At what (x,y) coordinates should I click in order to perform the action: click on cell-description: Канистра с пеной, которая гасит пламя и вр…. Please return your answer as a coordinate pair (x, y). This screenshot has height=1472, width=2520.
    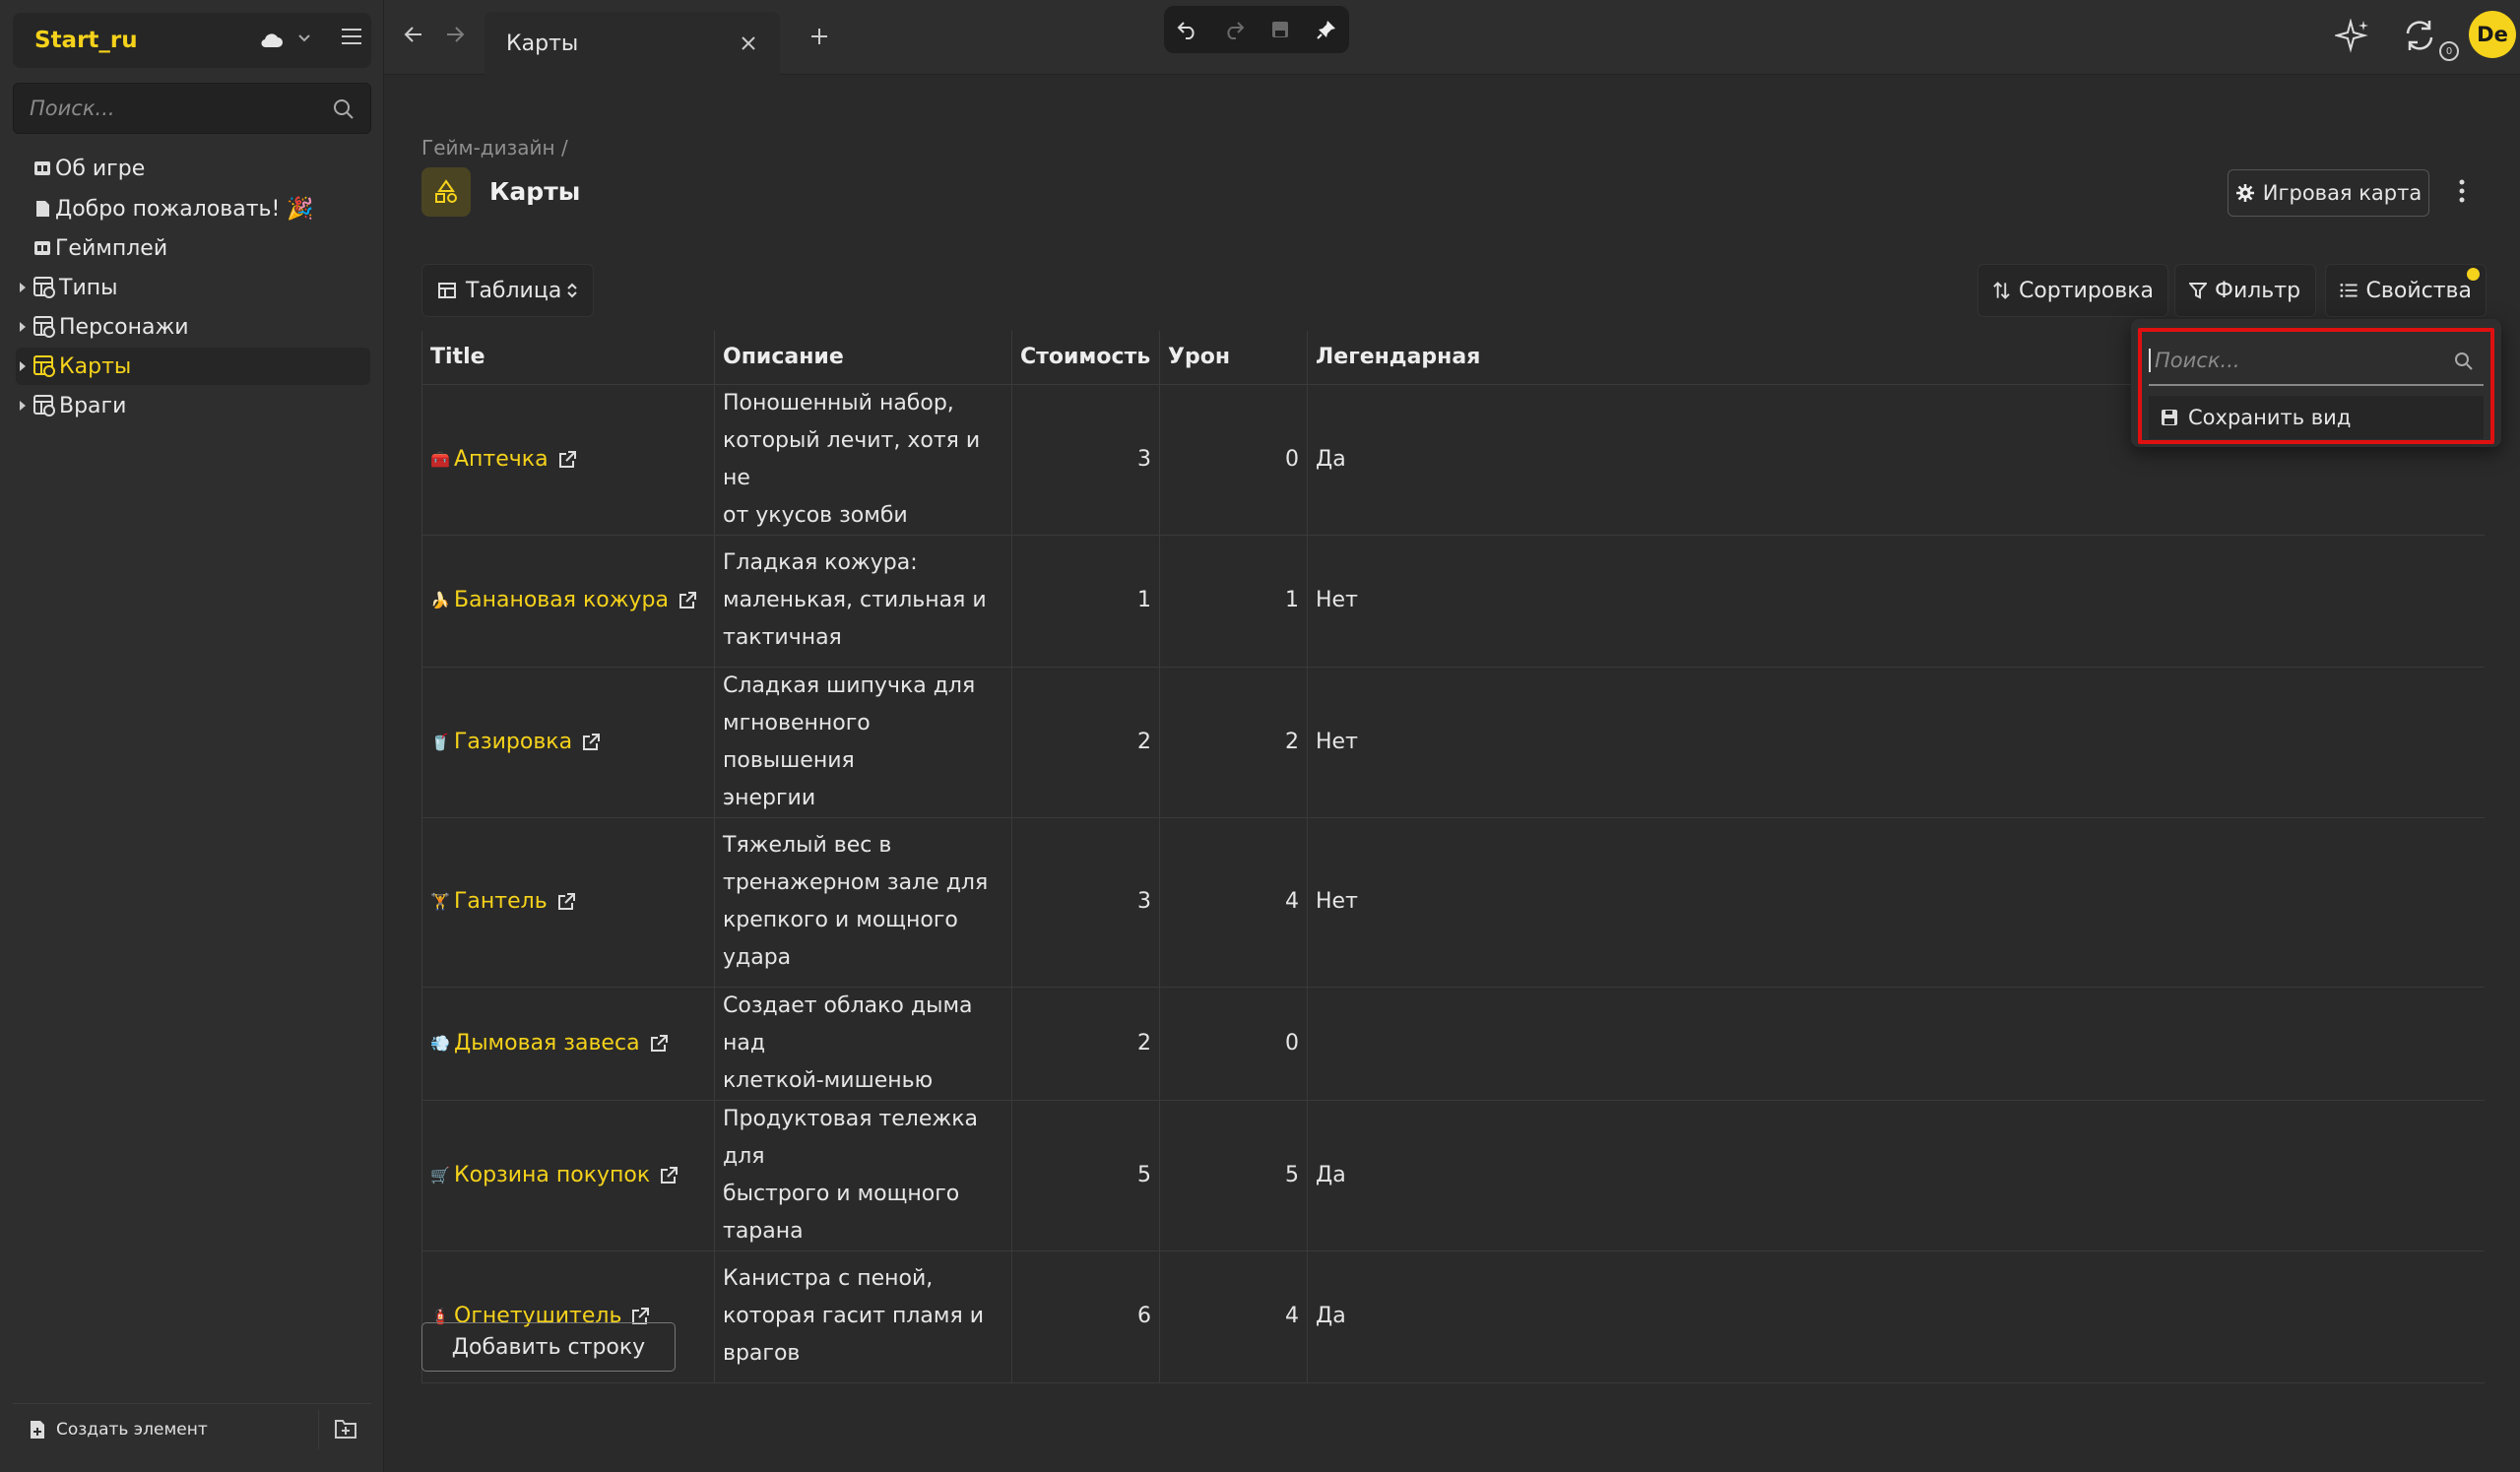
    Looking at the image, I should click on (863, 1316).